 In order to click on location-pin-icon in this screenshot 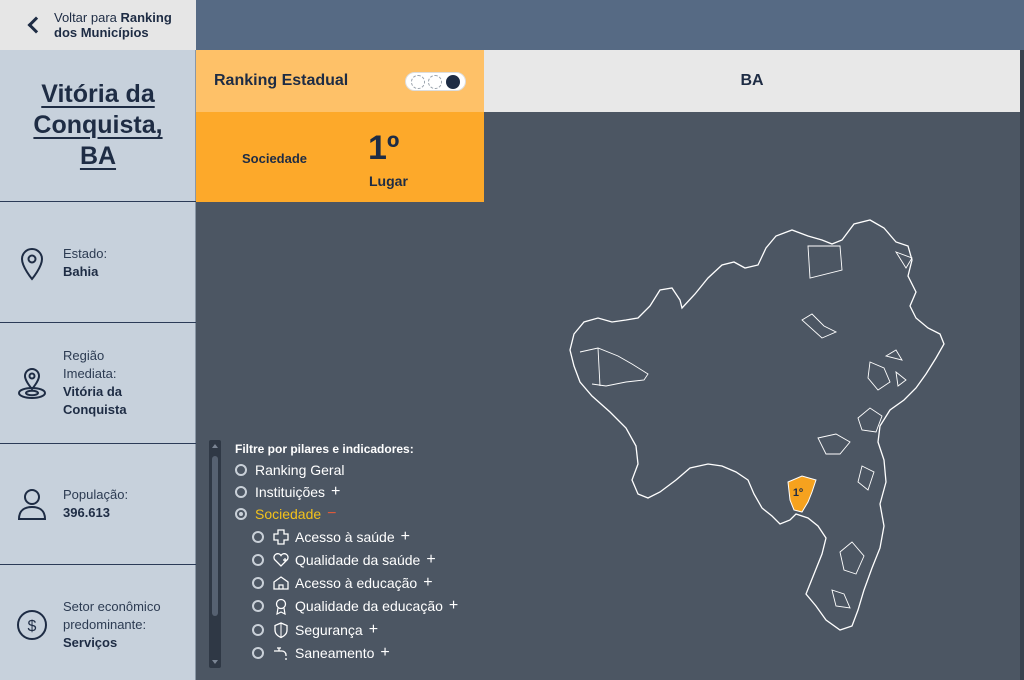, I will do `click(32, 264)`.